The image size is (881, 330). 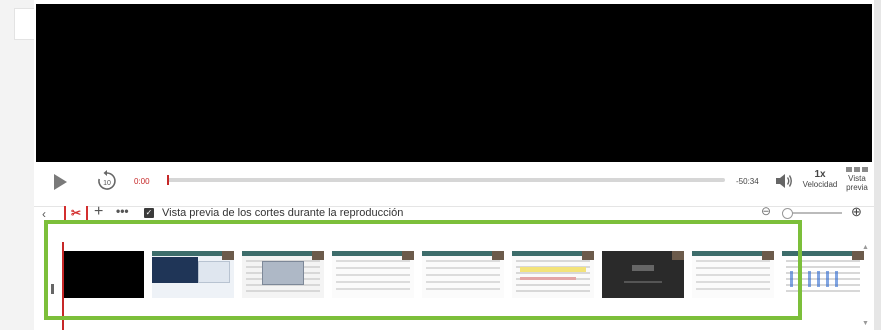 I want to click on speed-button: 1x Velocidad, so click(x=820, y=179).